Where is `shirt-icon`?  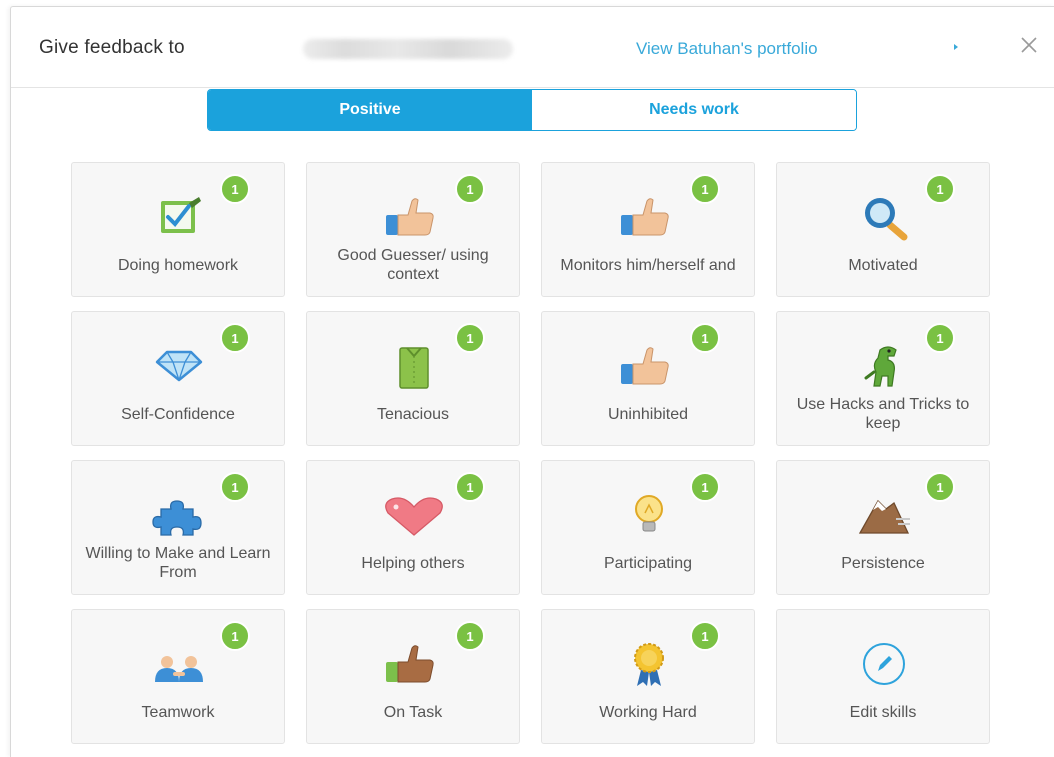 shirt-icon is located at coordinates (414, 366).